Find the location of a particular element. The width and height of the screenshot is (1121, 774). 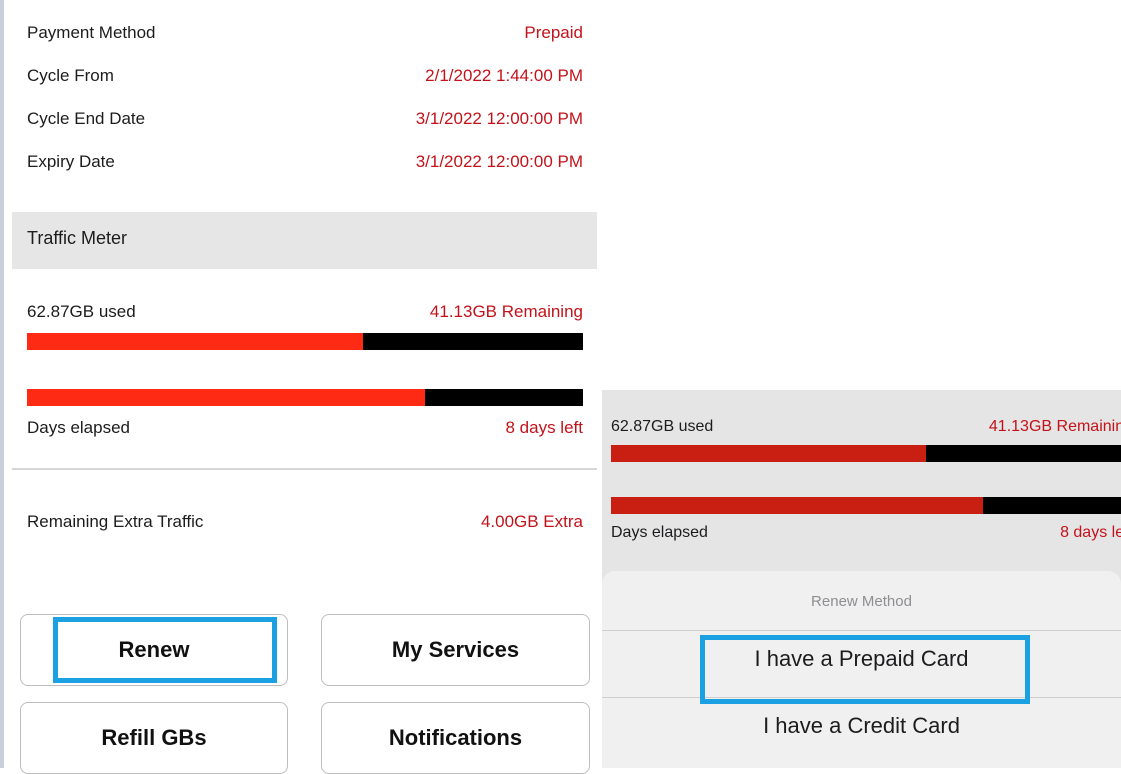

prepaid-card-option: I have a Prepaid Card is located at coordinates (861, 659).